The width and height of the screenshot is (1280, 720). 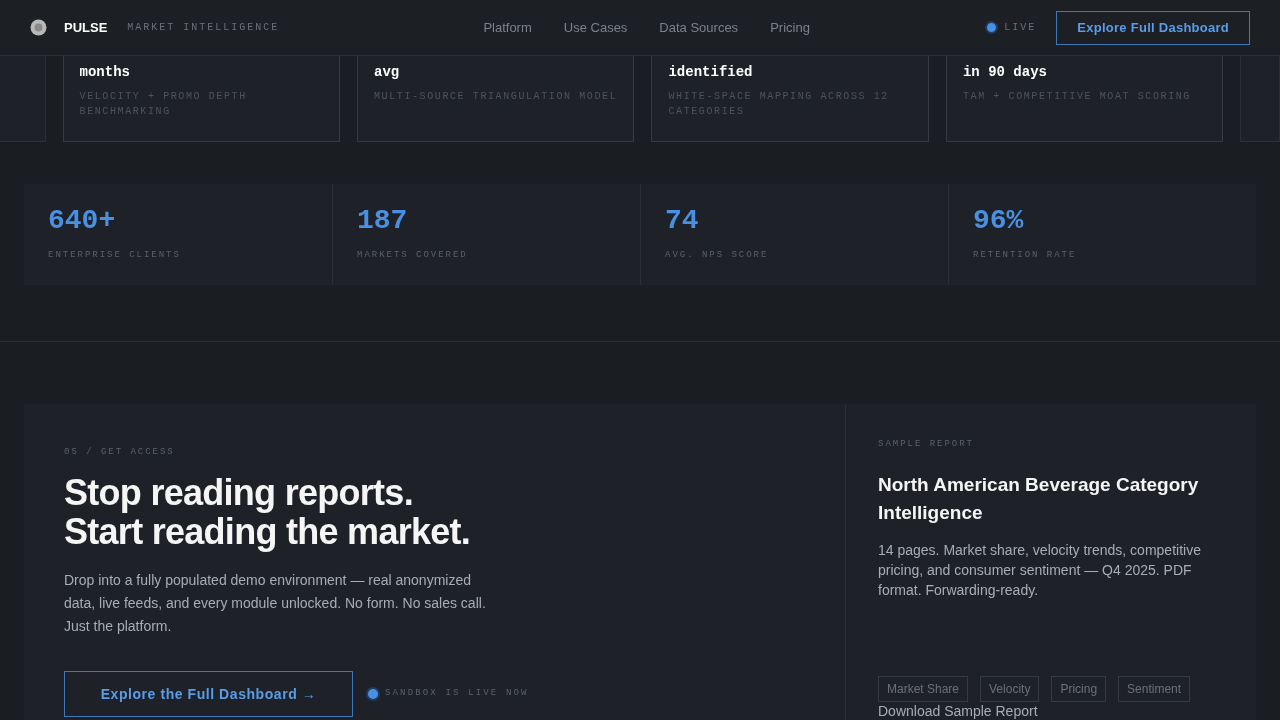 What do you see at coordinates (115, 255) in the screenshot?
I see `stat-label: ENTERPRISE CLIENTS` at bounding box center [115, 255].